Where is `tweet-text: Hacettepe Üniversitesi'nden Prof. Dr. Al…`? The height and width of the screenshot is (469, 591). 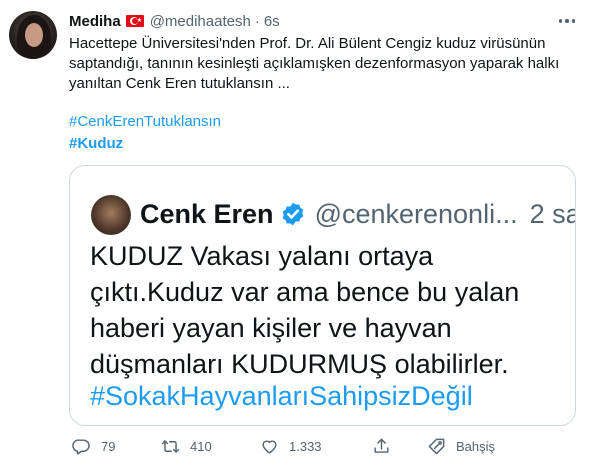
tweet-text: Hacettepe Üniversitesi'nden Prof. Dr. Al… is located at coordinates (324, 64).